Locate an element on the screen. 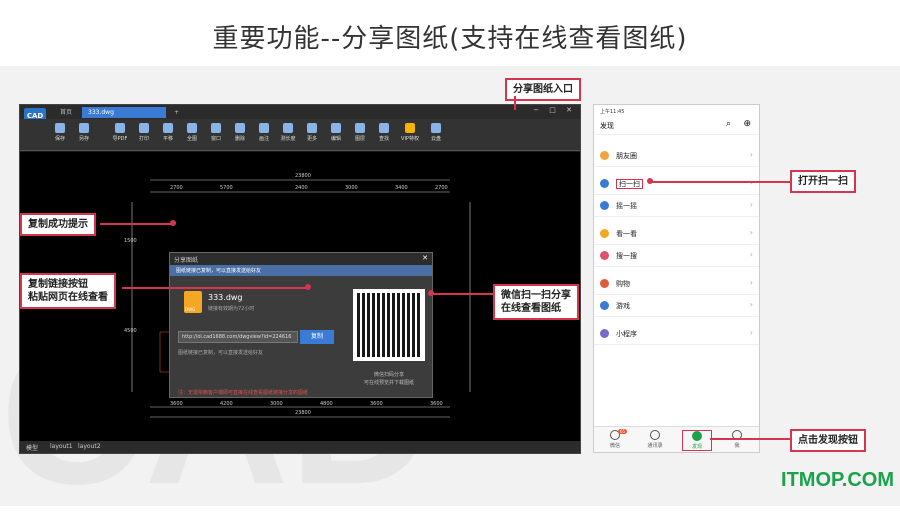 Image resolution: width=900 pixels, height=530 pixels. pdf-icon is located at coordinates (120, 128).